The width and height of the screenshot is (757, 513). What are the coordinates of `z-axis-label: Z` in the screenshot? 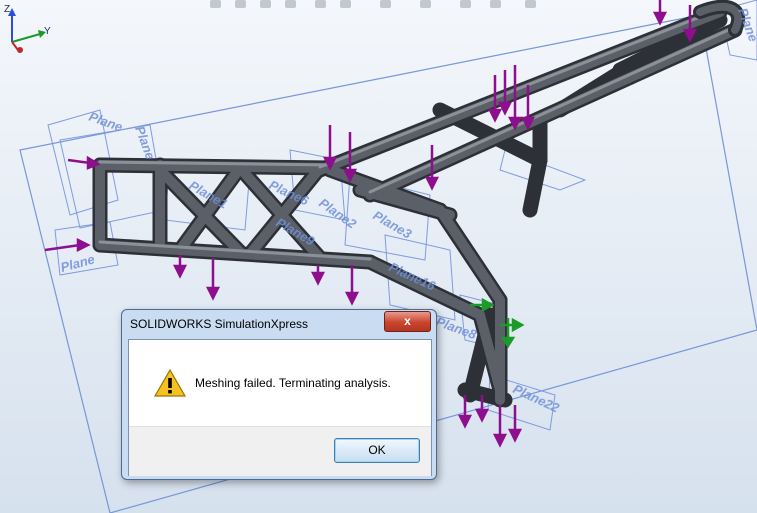 It's located at (7, 9).